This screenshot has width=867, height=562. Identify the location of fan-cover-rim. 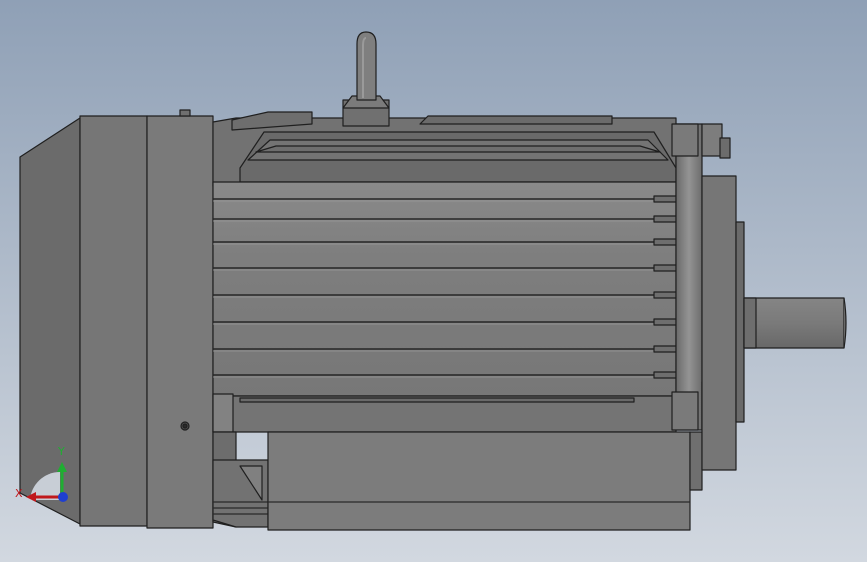
(180, 322).